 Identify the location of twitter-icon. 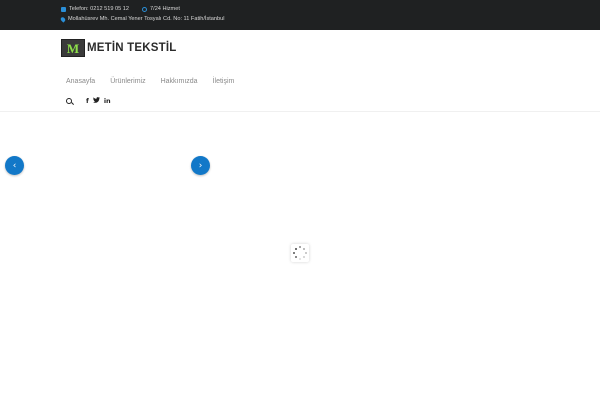
(96, 101).